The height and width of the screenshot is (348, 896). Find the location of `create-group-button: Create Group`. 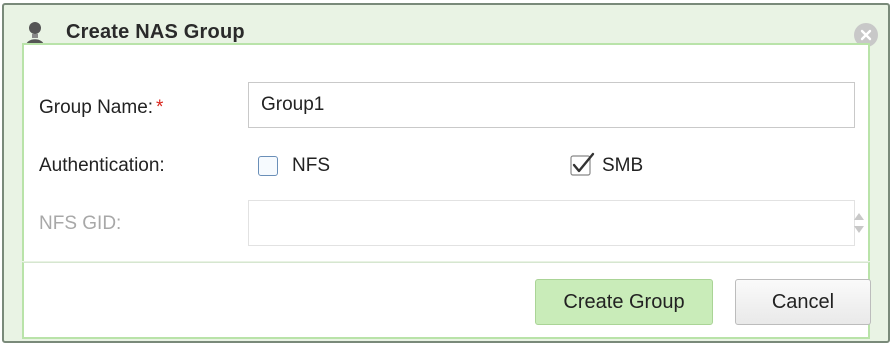

create-group-button: Create Group is located at coordinates (624, 302).